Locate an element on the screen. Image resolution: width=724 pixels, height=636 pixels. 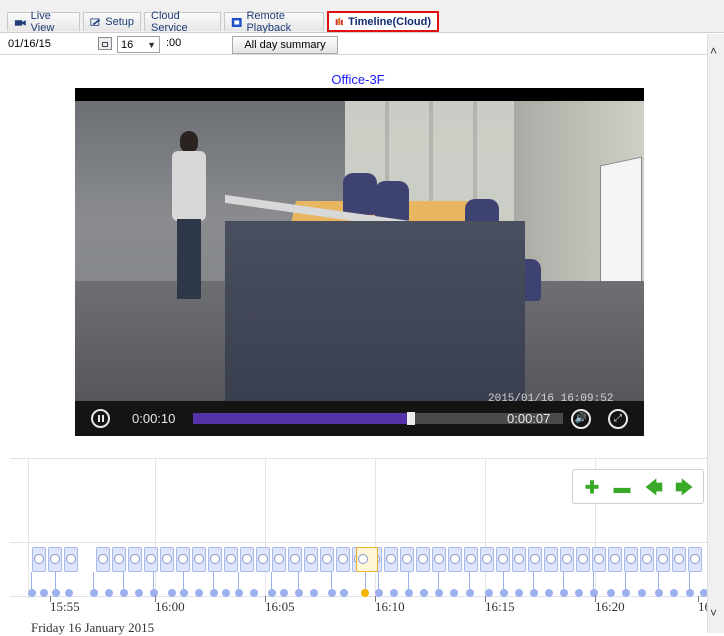
tab-setup: Setup is located at coordinates (112, 21).